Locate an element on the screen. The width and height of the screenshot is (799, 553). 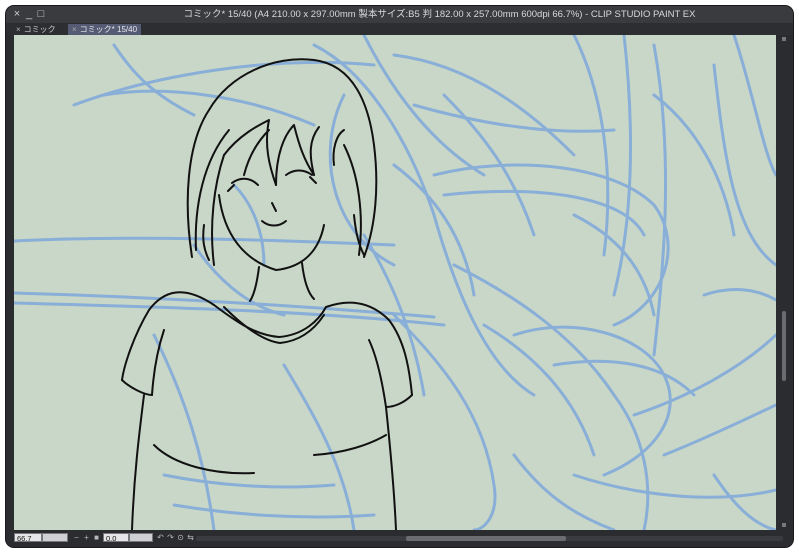
tab-comic-15-40: × コミック* 15/40 is located at coordinates (105, 29).